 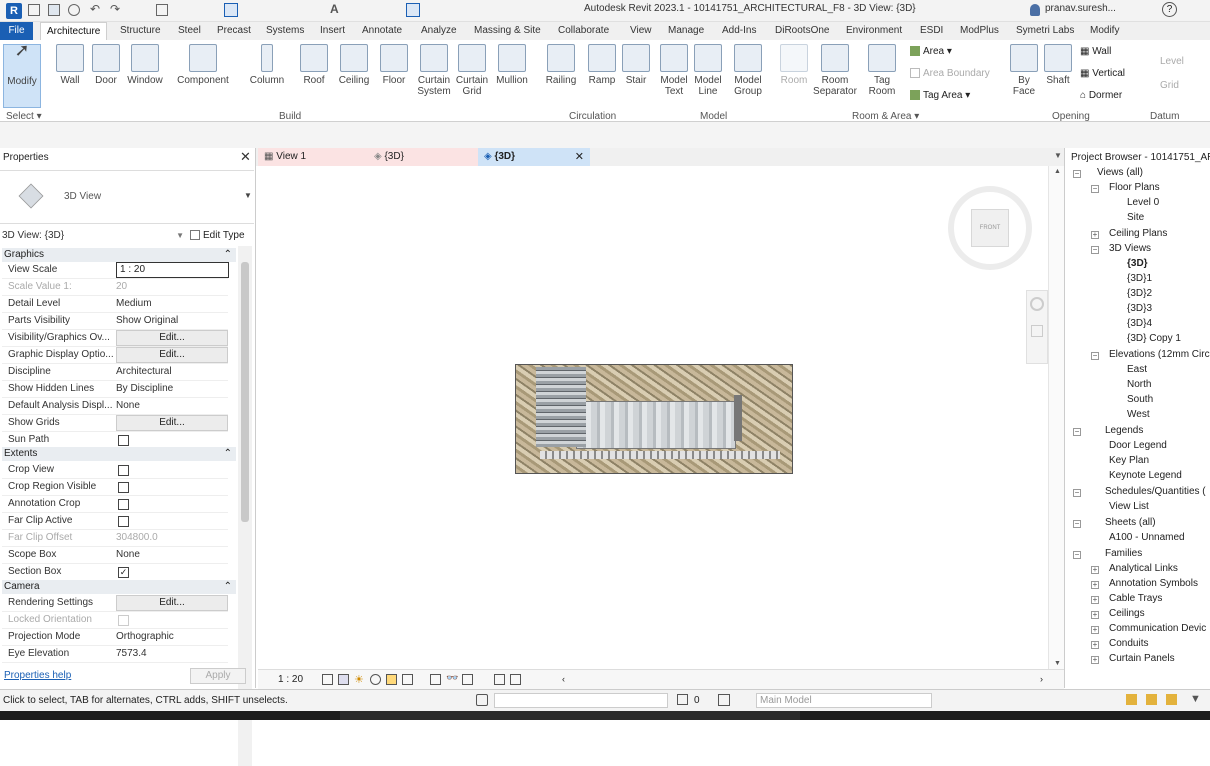 I want to click on revit-logo-icon: R, so click(x=14, y=11).